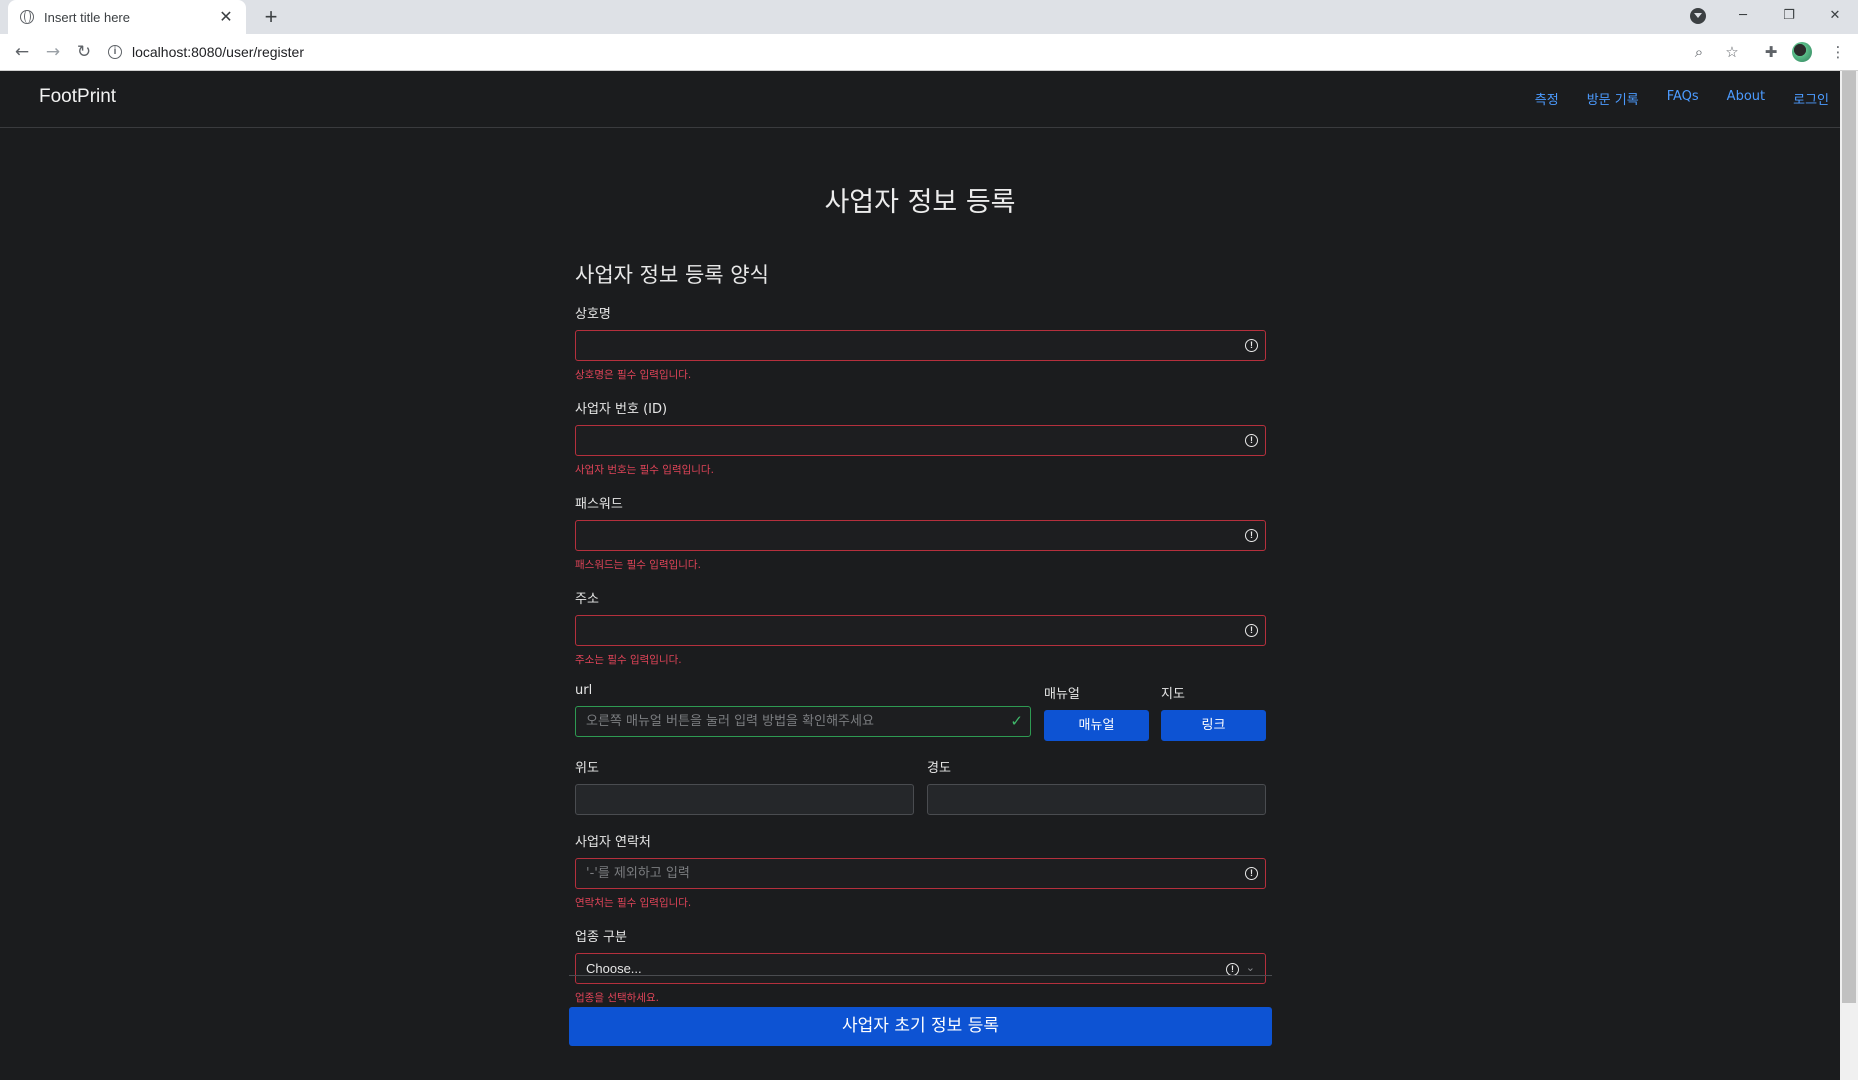 This screenshot has width=1858, height=1080. I want to click on window-controls: ─ ❐ ✕, so click(1789, 15).